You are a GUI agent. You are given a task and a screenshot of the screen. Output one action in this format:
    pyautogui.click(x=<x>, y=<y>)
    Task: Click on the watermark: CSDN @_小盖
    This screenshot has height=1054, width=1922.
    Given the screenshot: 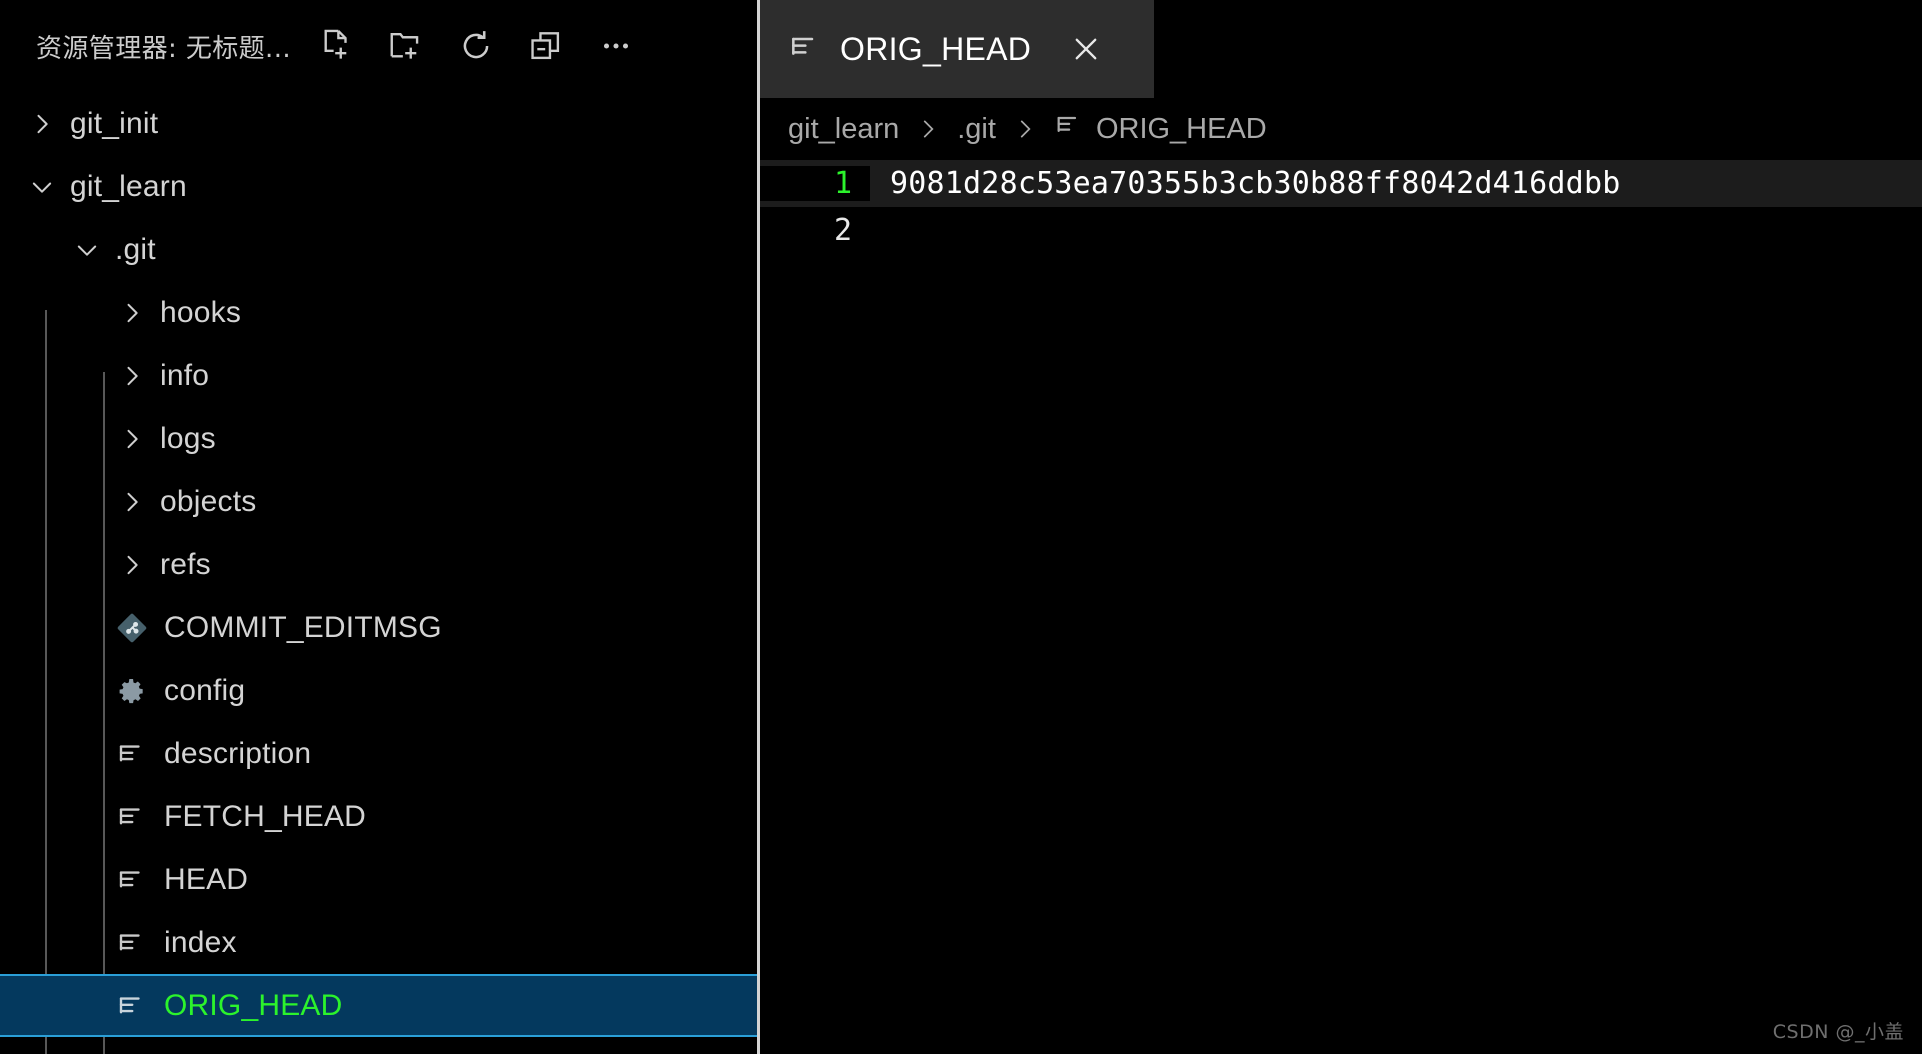 What is the action you would take?
    pyautogui.click(x=1838, y=1032)
    